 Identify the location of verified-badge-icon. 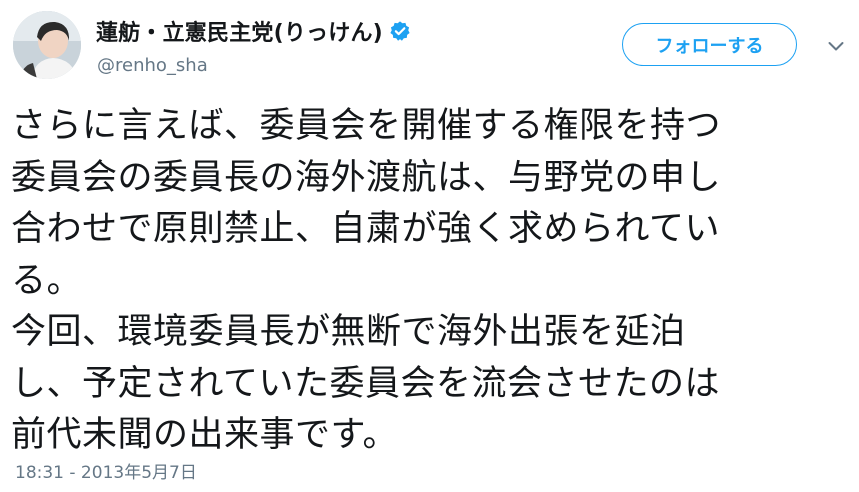
(400, 31).